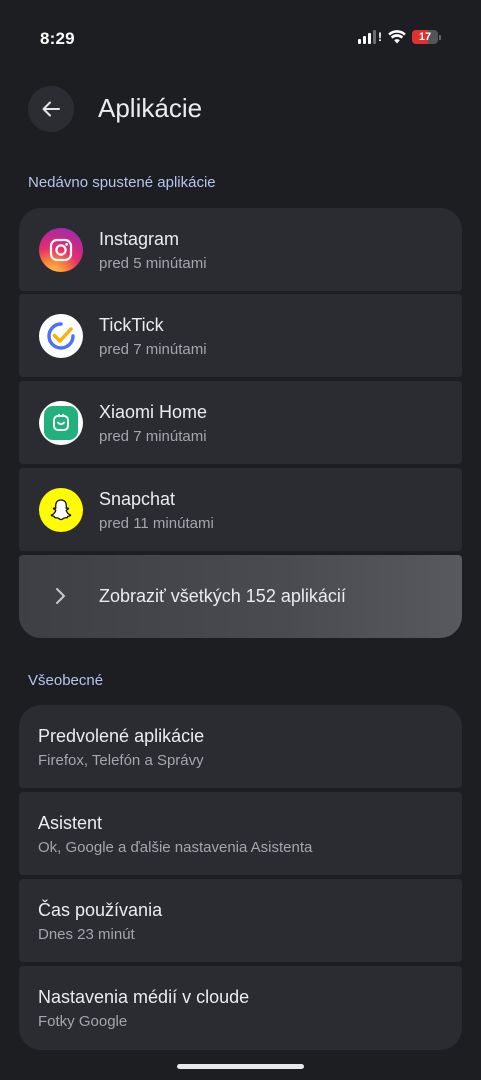 The height and width of the screenshot is (1080, 481). Describe the element at coordinates (240, 335) in the screenshot. I see `list-item-ticktick: TickTick pred 7 minútami` at that location.